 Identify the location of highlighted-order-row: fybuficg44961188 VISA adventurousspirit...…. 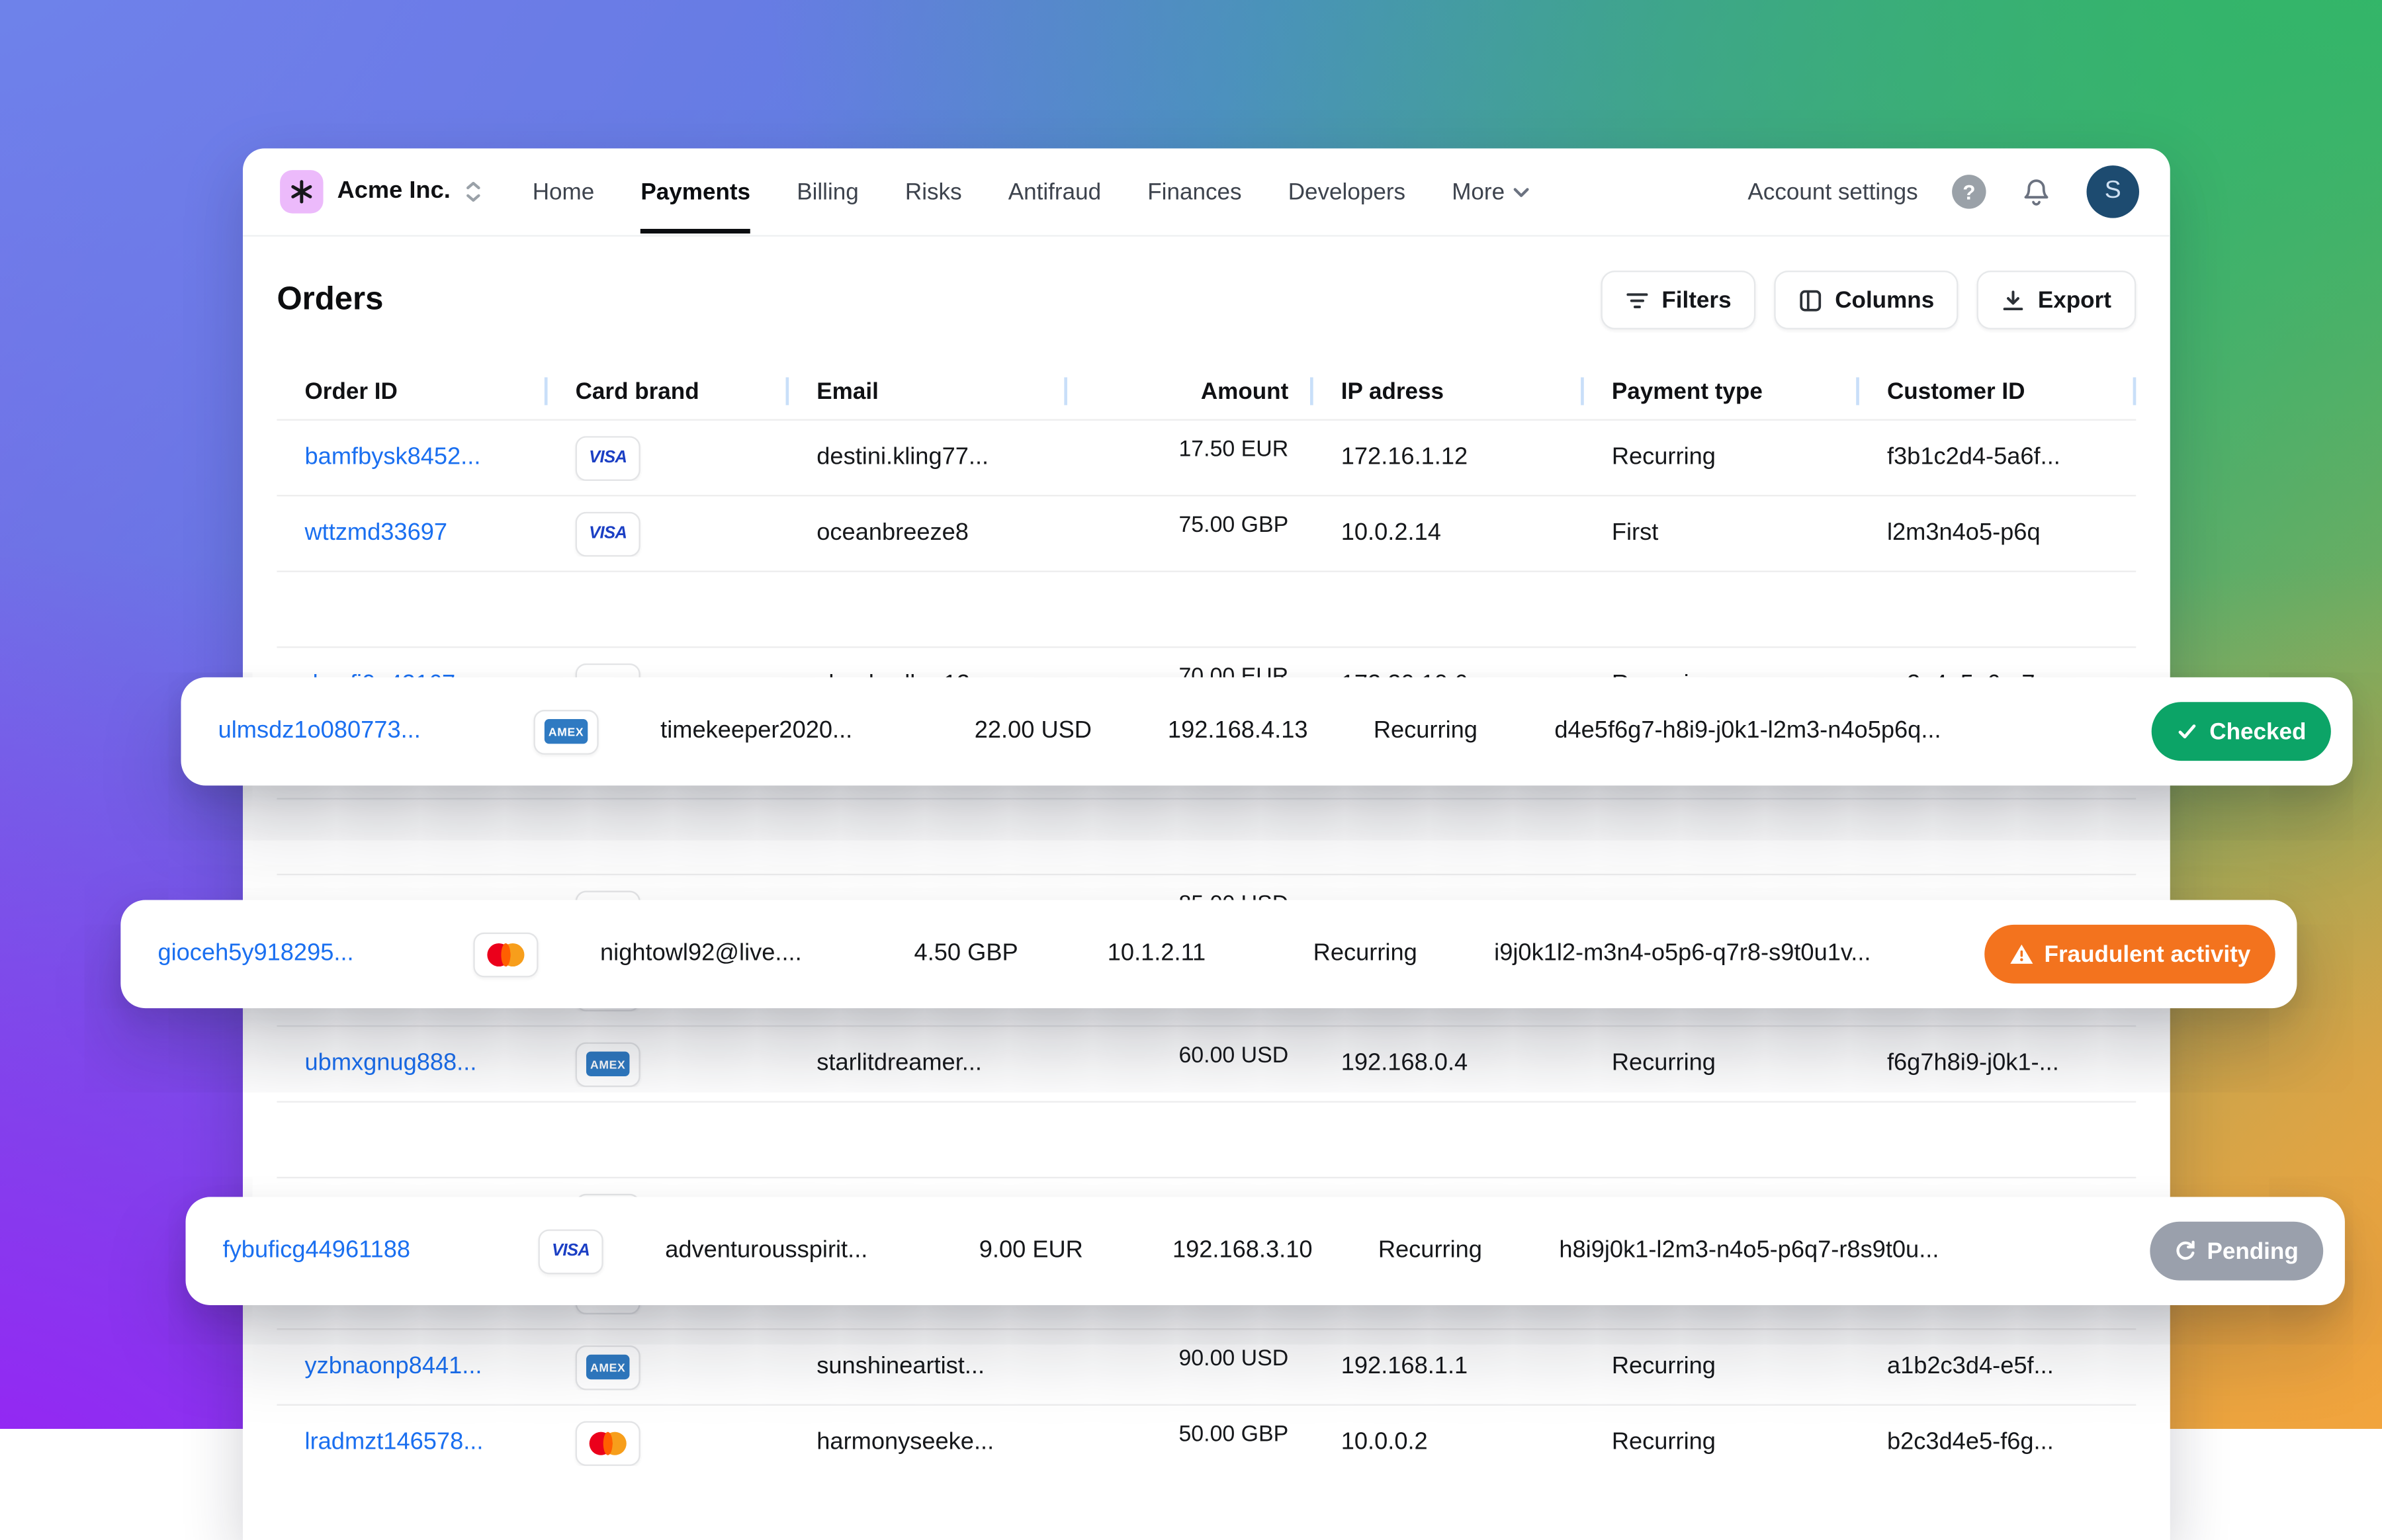
(1265, 1251).